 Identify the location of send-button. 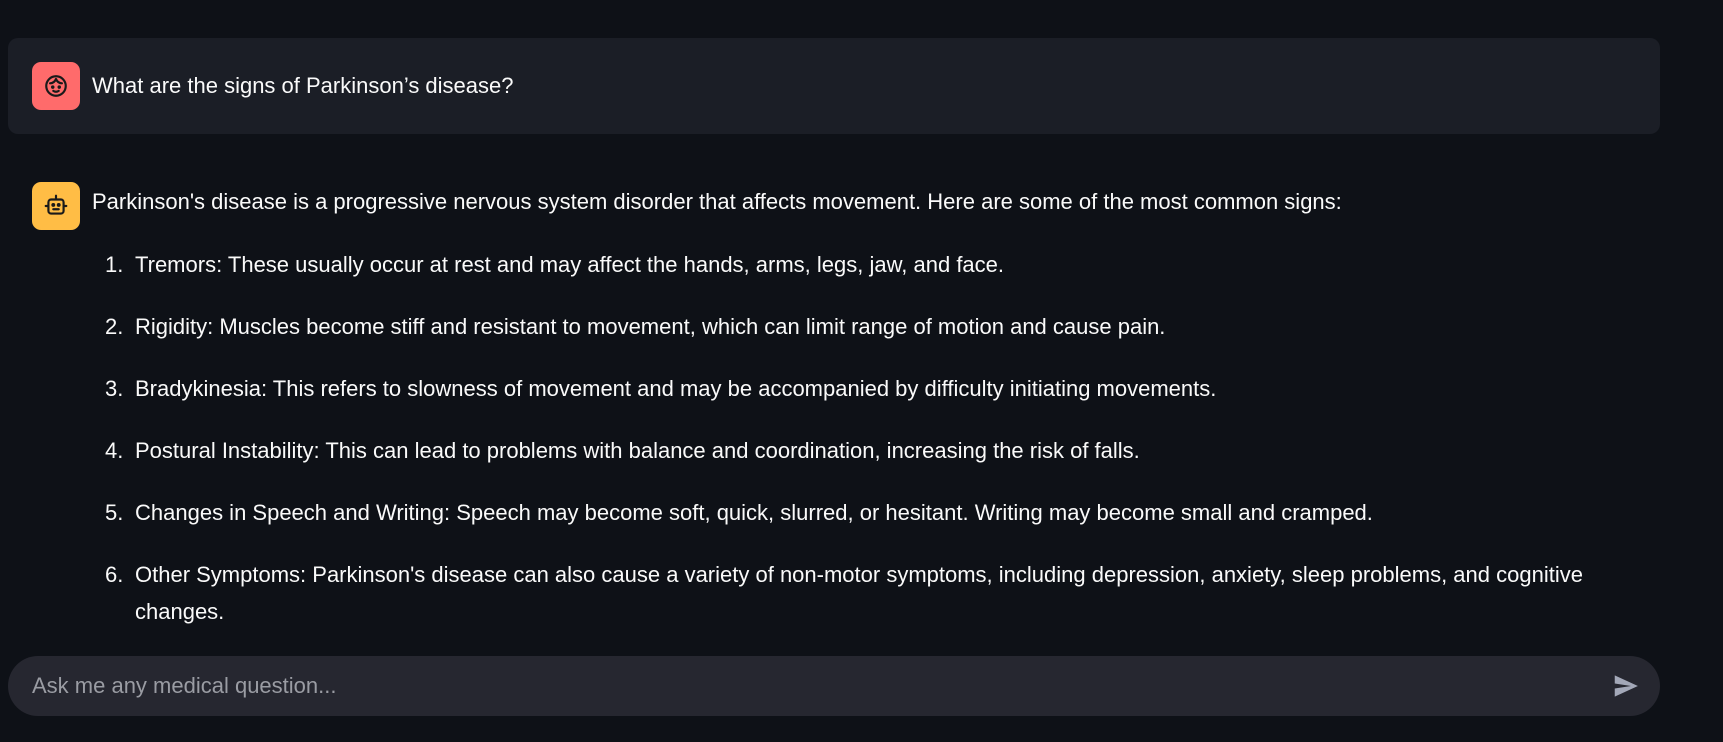
(1626, 686).